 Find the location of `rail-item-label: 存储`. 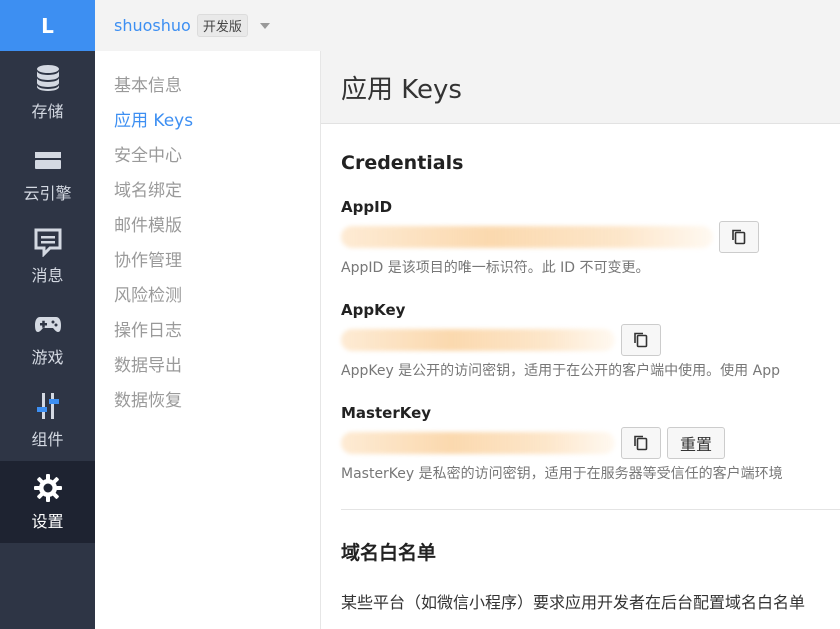

rail-item-label: 存储 is located at coordinates (47, 111).